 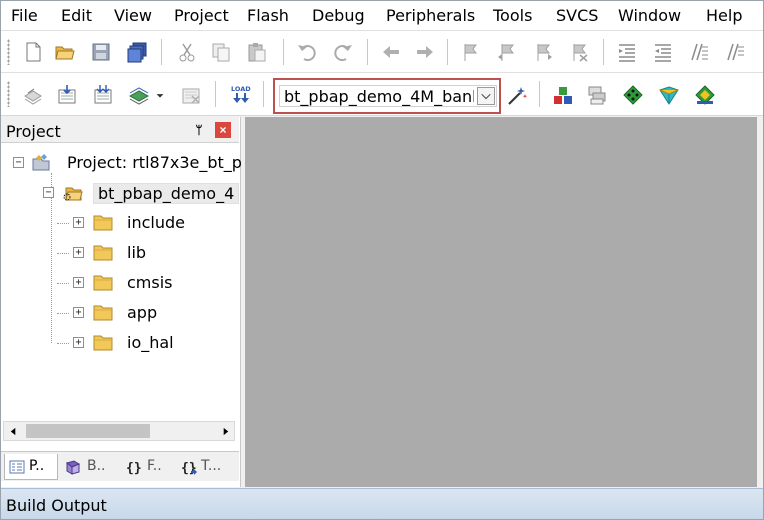 I want to click on tree-label-project: Project: rtl87x3e_bt_p, so click(x=154, y=162).